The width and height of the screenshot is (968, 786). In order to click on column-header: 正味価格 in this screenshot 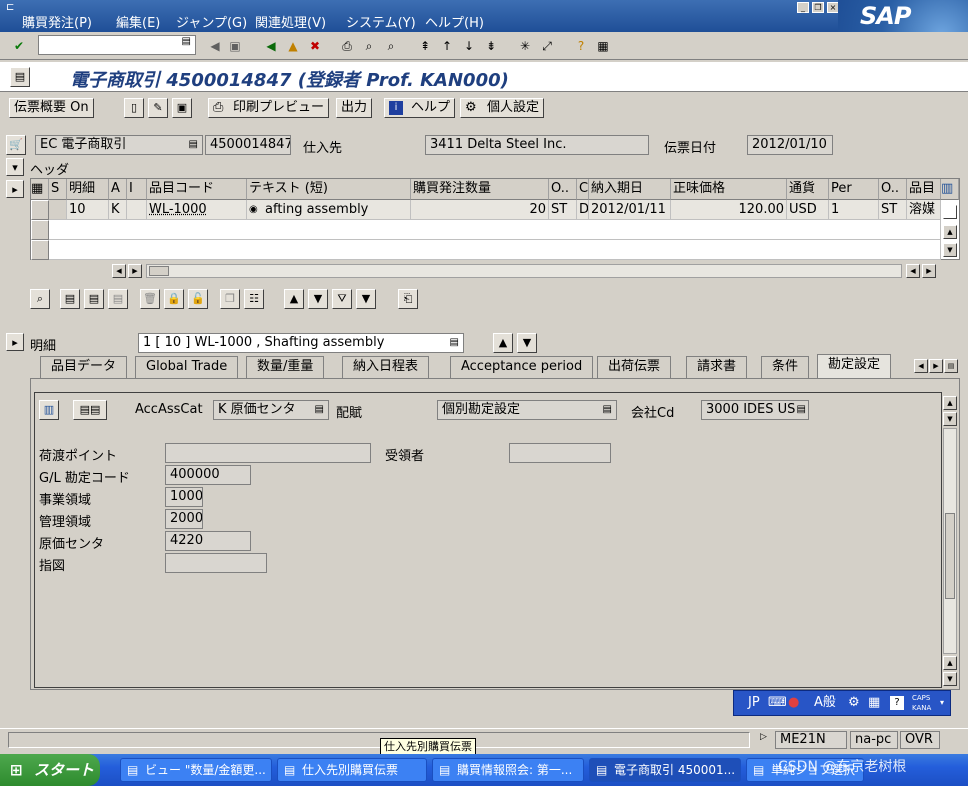, I will do `click(729, 189)`.